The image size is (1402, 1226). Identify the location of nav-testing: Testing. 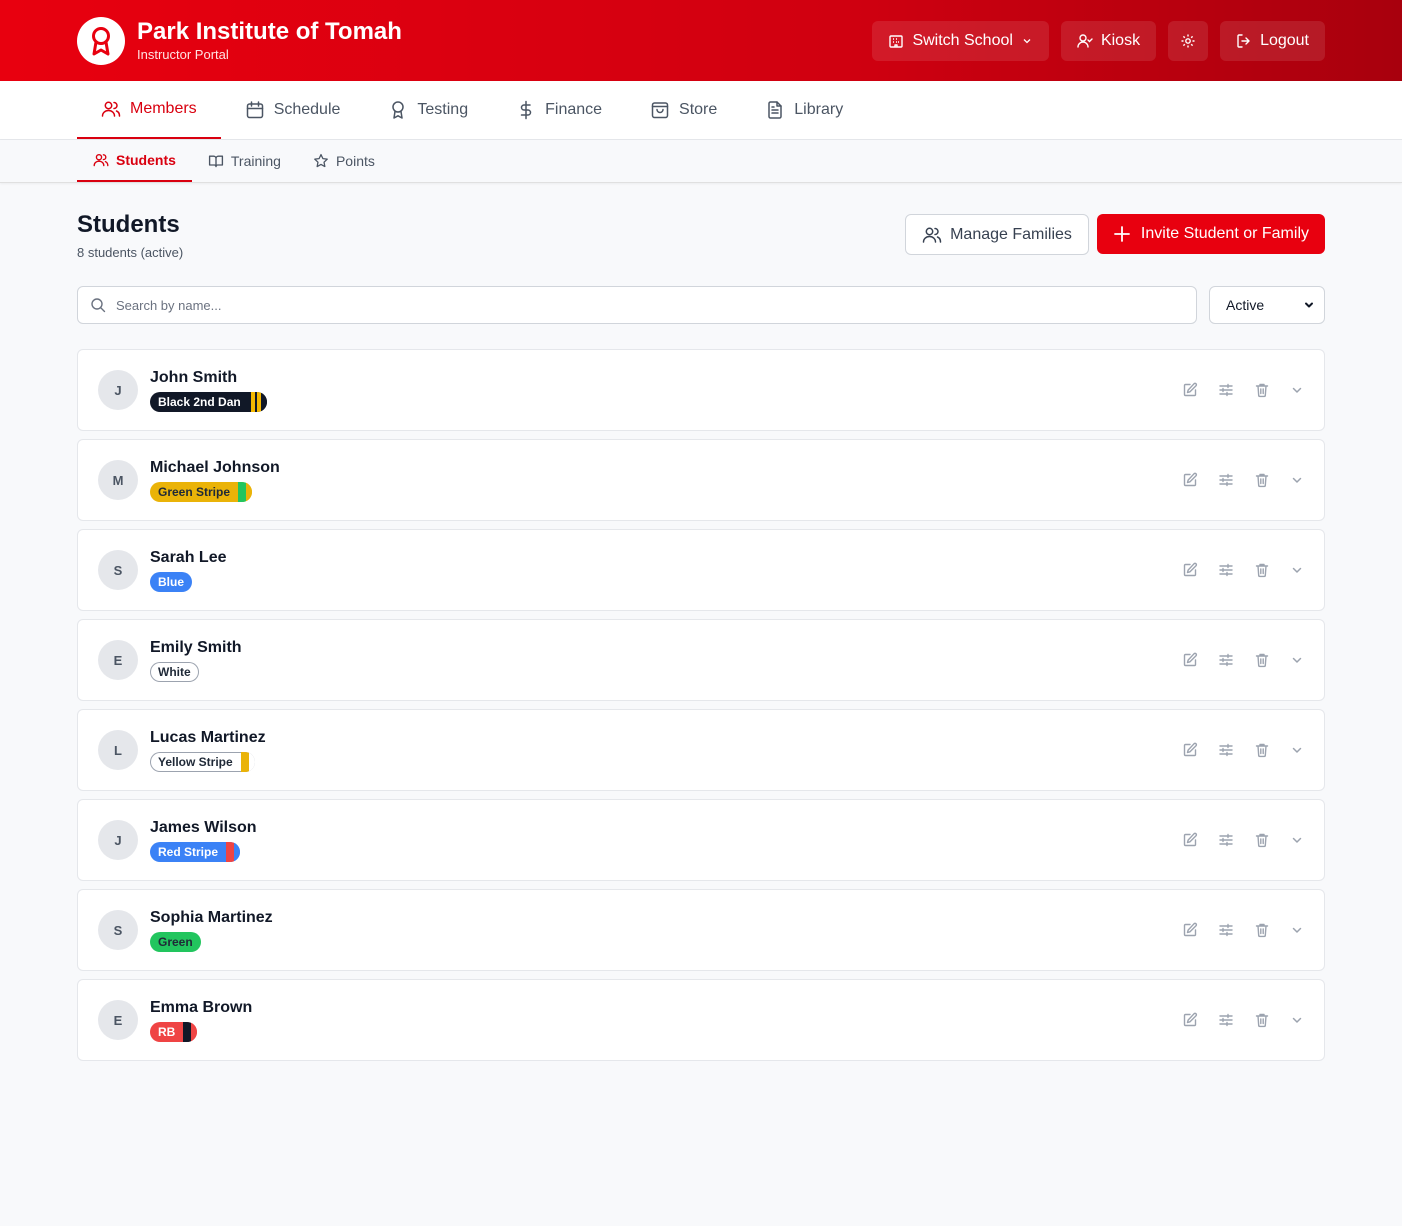
(428, 110).